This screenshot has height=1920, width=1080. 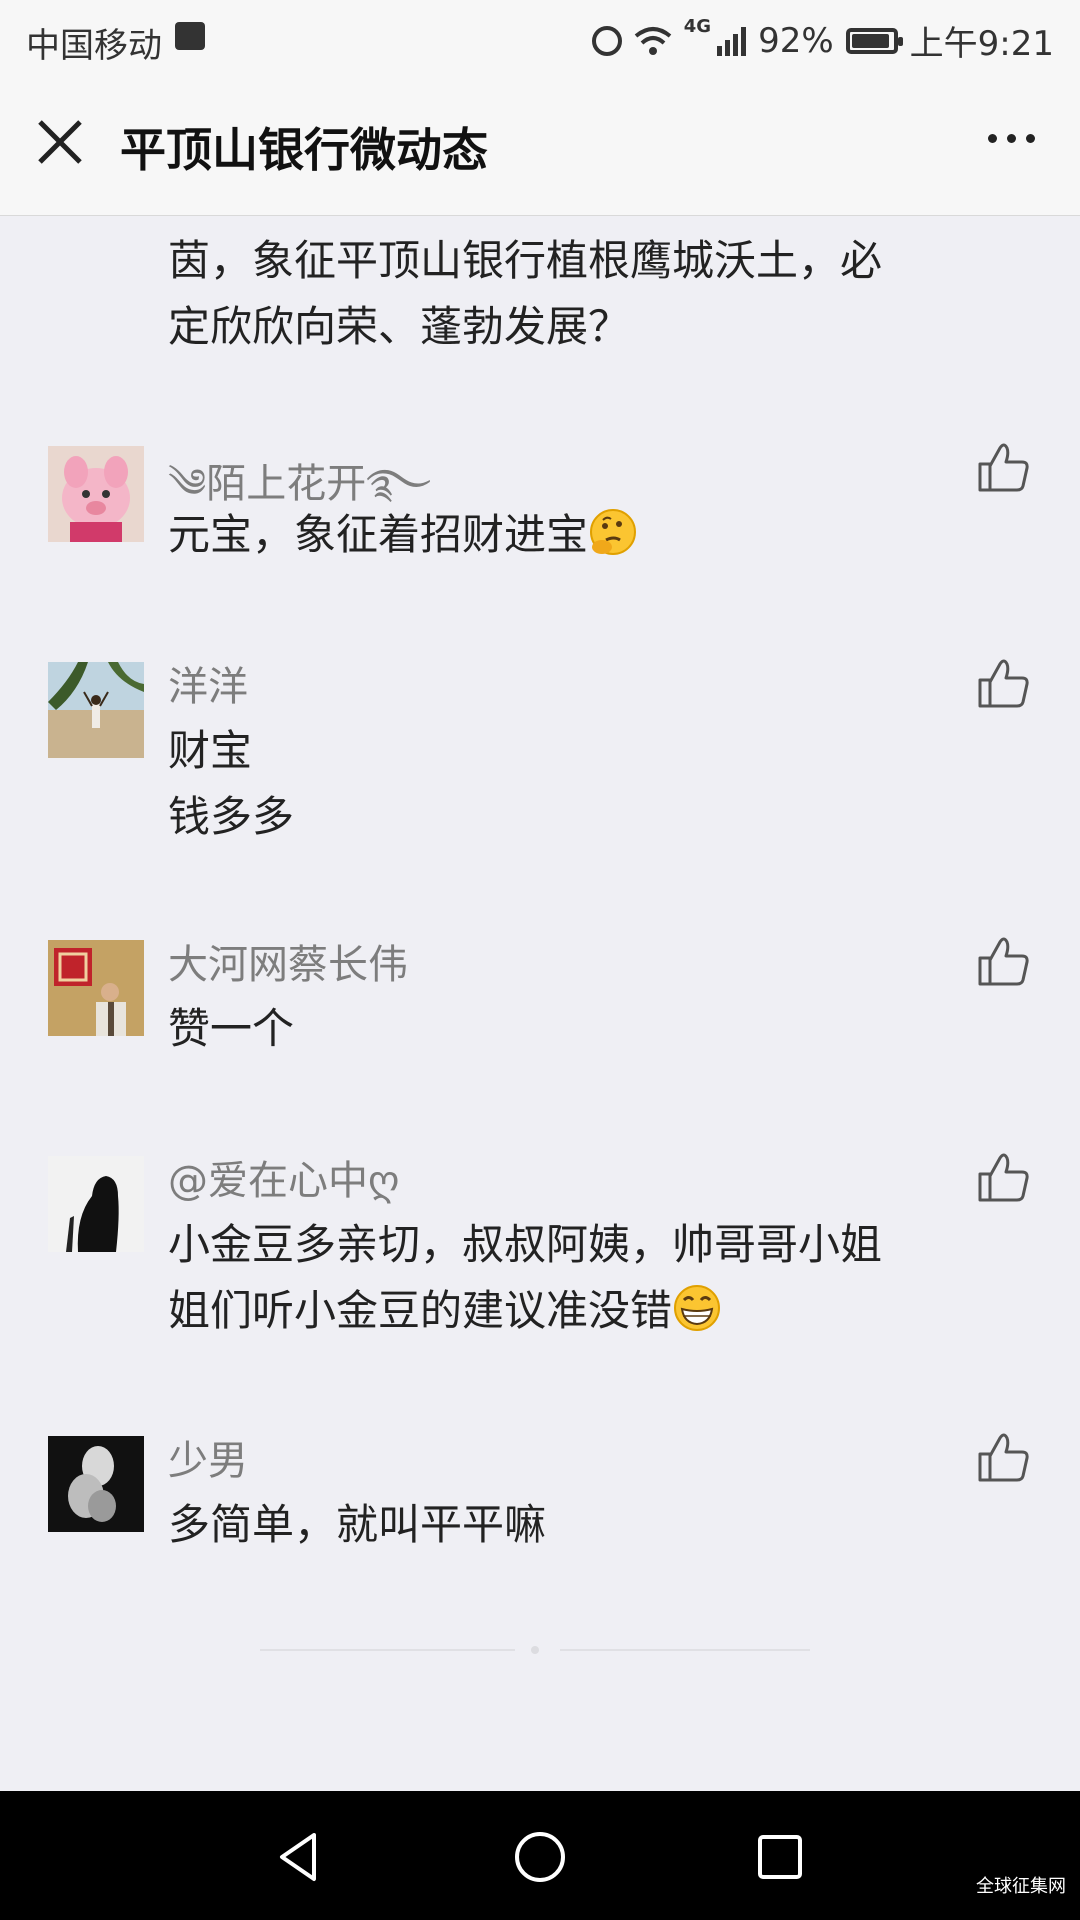 I want to click on carrier-label: 中国移动, so click(x=94, y=46).